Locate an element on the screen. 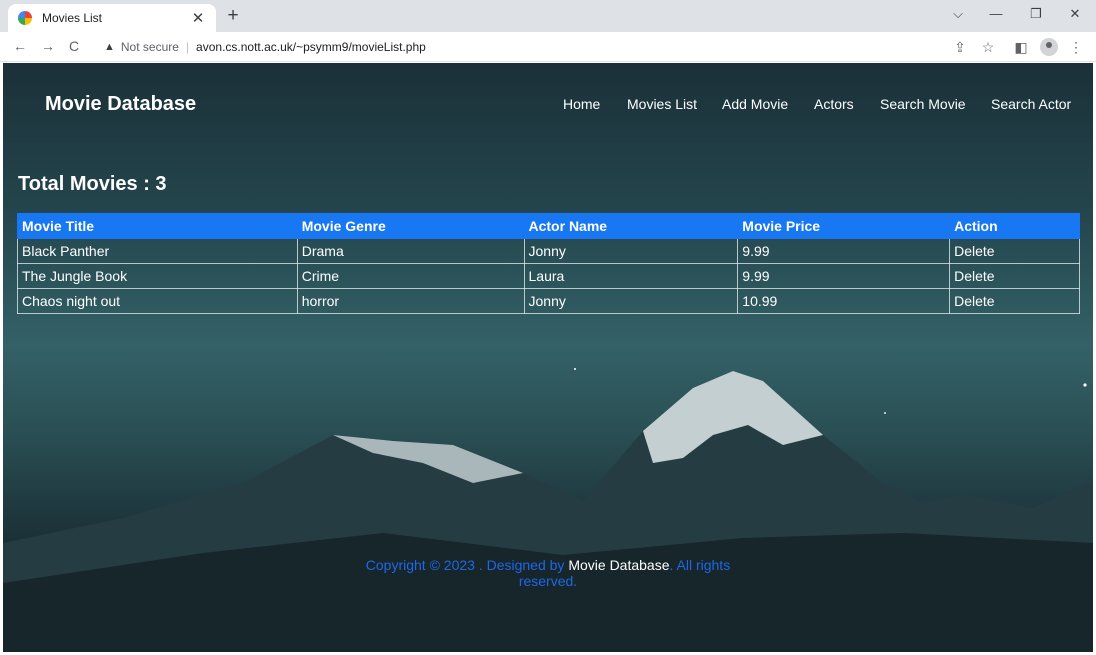  page-title: Total Movies : 3 is located at coordinates (92, 184).